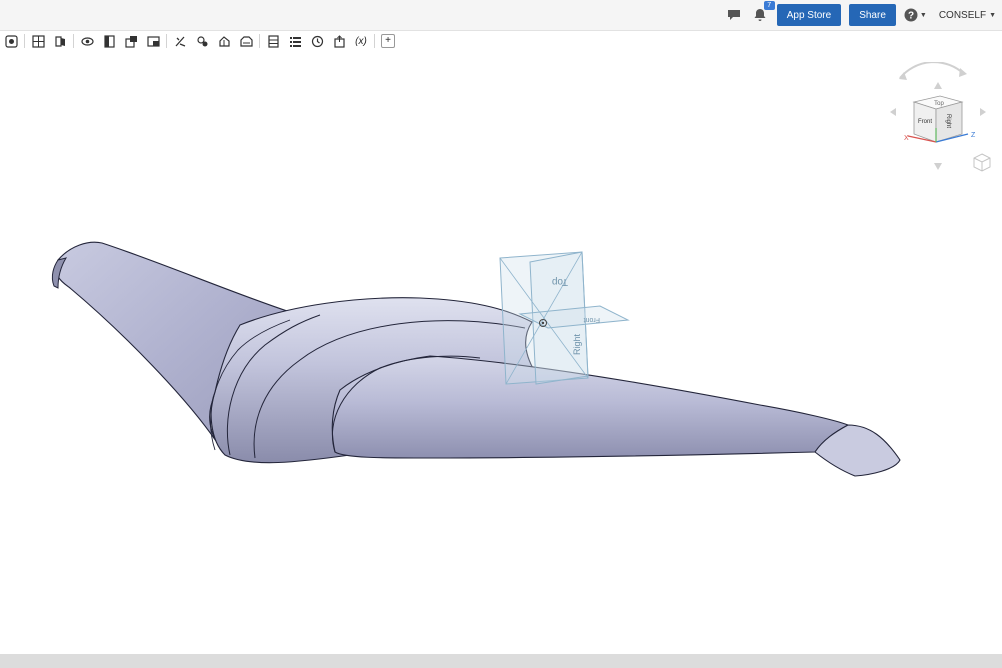 The image size is (1002, 668). What do you see at coordinates (973, 135) in the screenshot?
I see `z-axis-label: Z` at bounding box center [973, 135].